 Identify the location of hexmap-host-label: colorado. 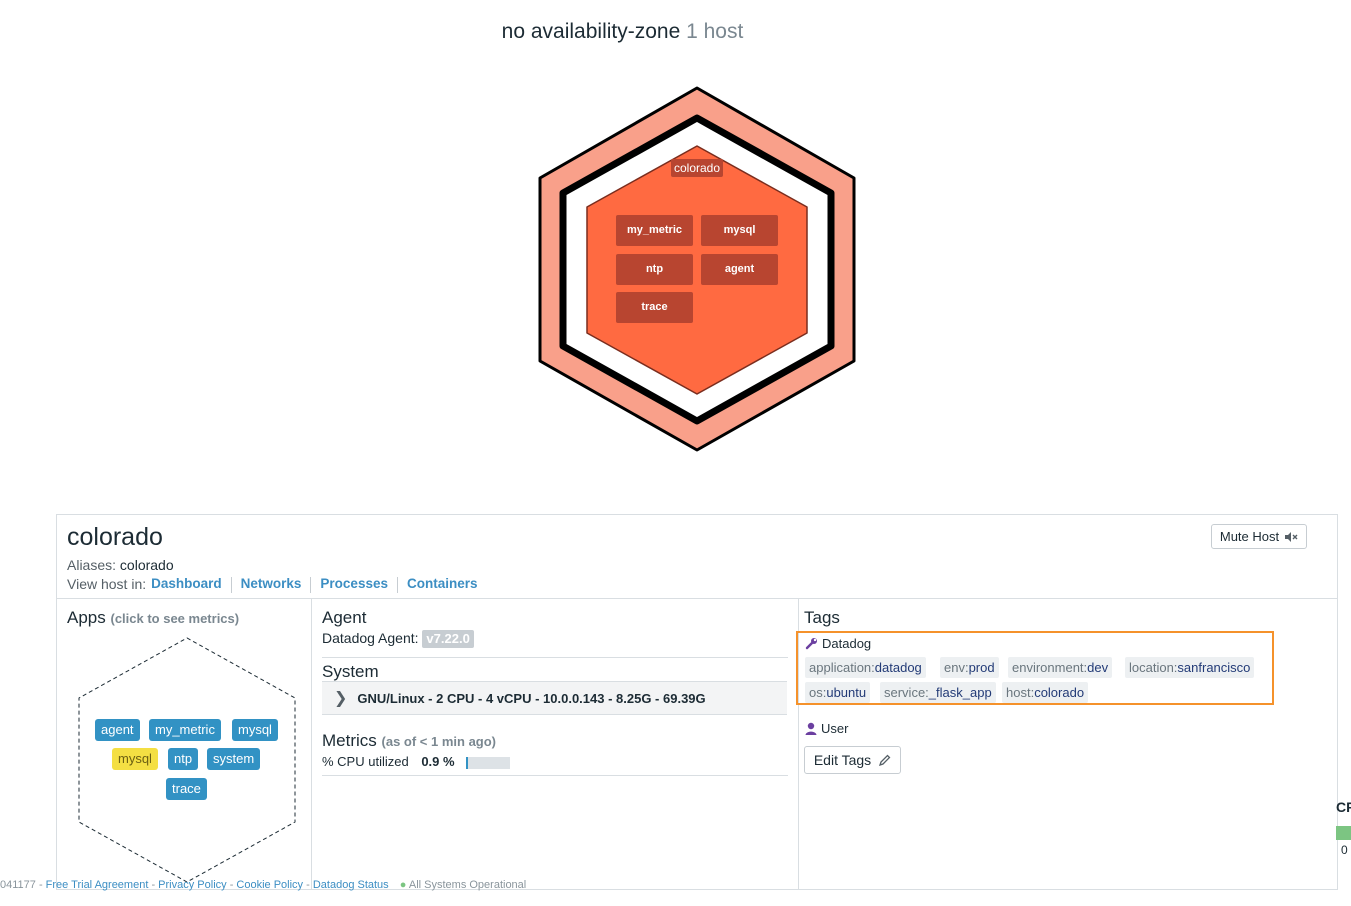
(697, 168).